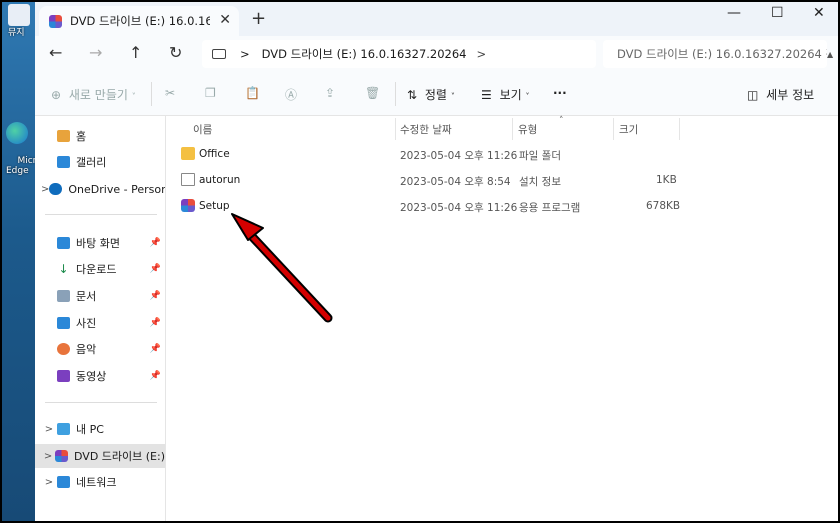 This screenshot has height=523, width=840. Describe the element at coordinates (86, 349) in the screenshot. I see `sidebar-item-label: 음악` at that location.